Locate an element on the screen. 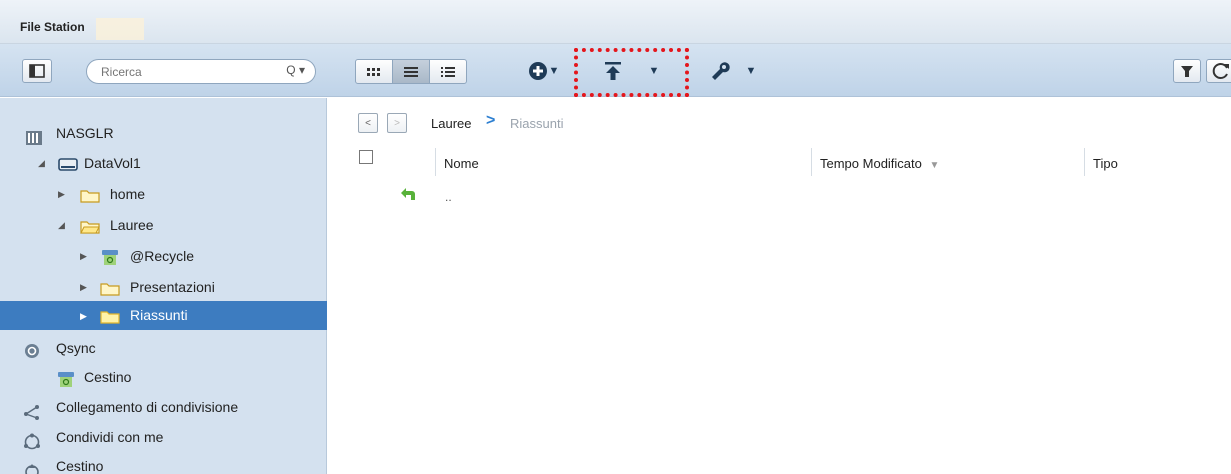 Image resolution: width=1231 pixels, height=474 pixels. search-icon: Q ▾ is located at coordinates (295, 70).